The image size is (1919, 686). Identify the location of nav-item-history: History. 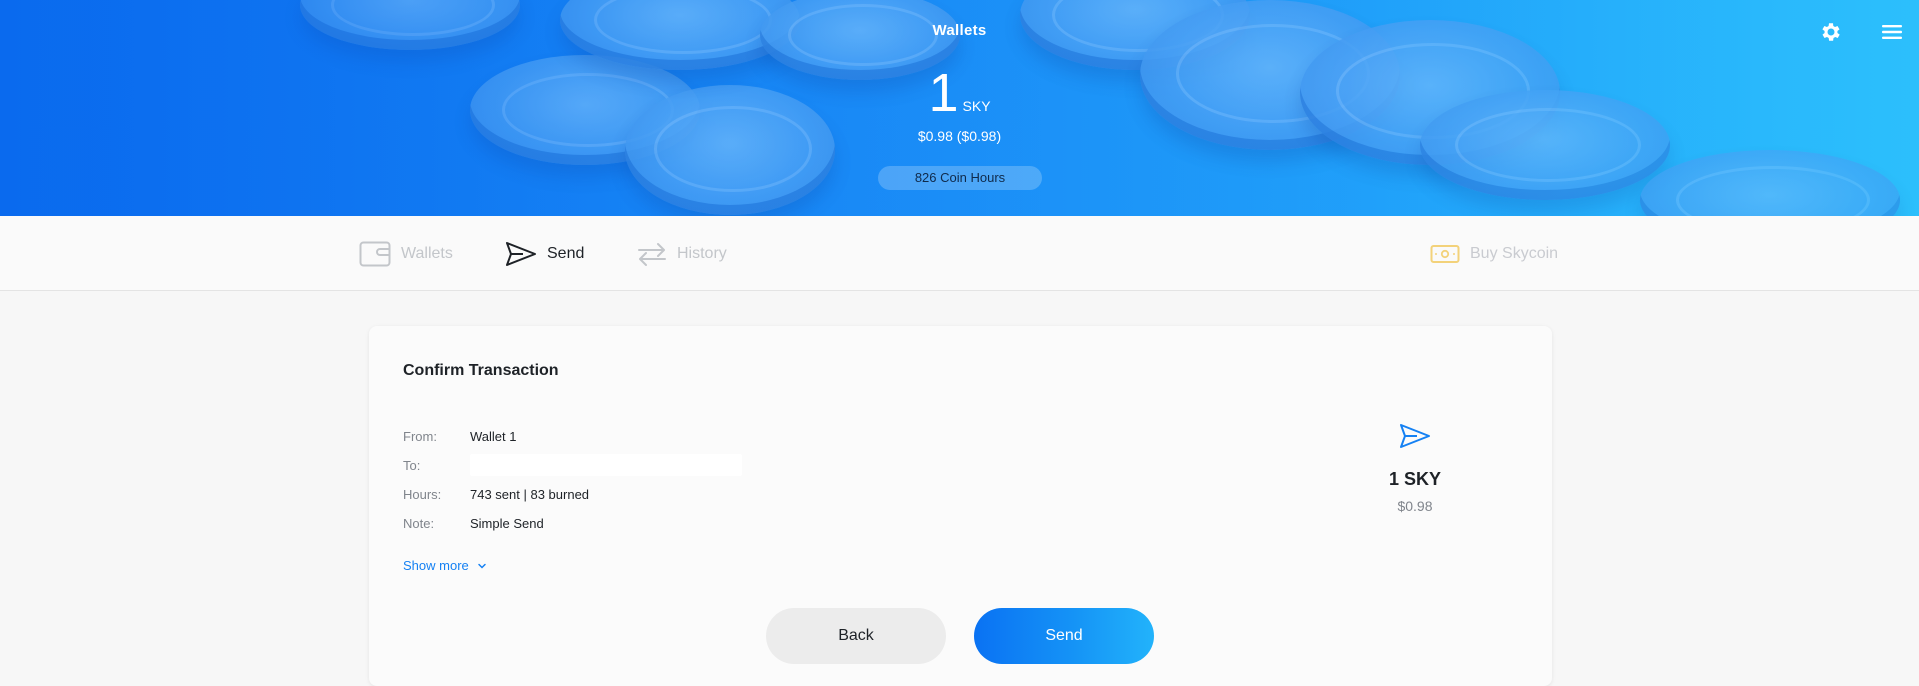
(682, 253).